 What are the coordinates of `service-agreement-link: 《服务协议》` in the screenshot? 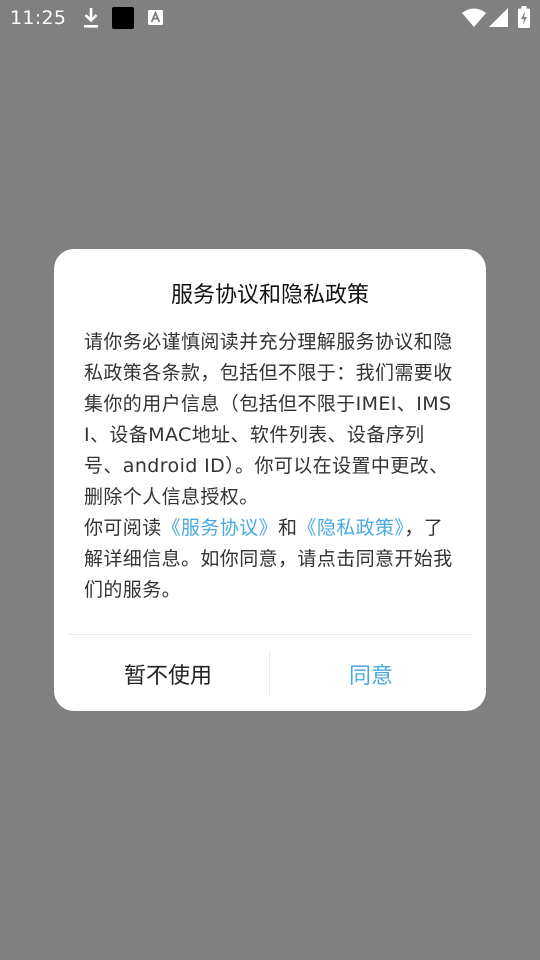 It's located at (220, 528).